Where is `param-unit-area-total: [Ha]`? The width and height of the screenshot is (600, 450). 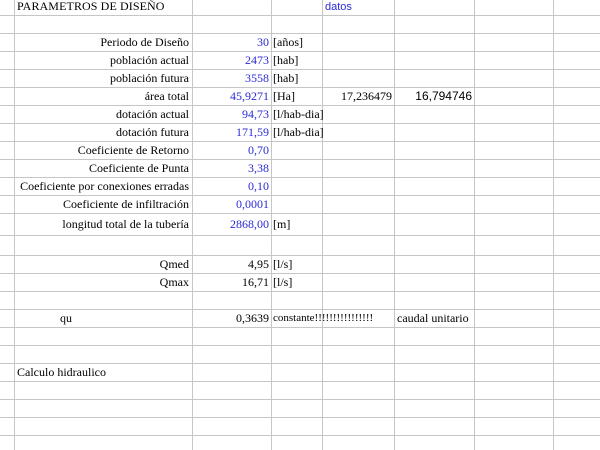
param-unit-area-total: [Ha] is located at coordinates (297, 96).